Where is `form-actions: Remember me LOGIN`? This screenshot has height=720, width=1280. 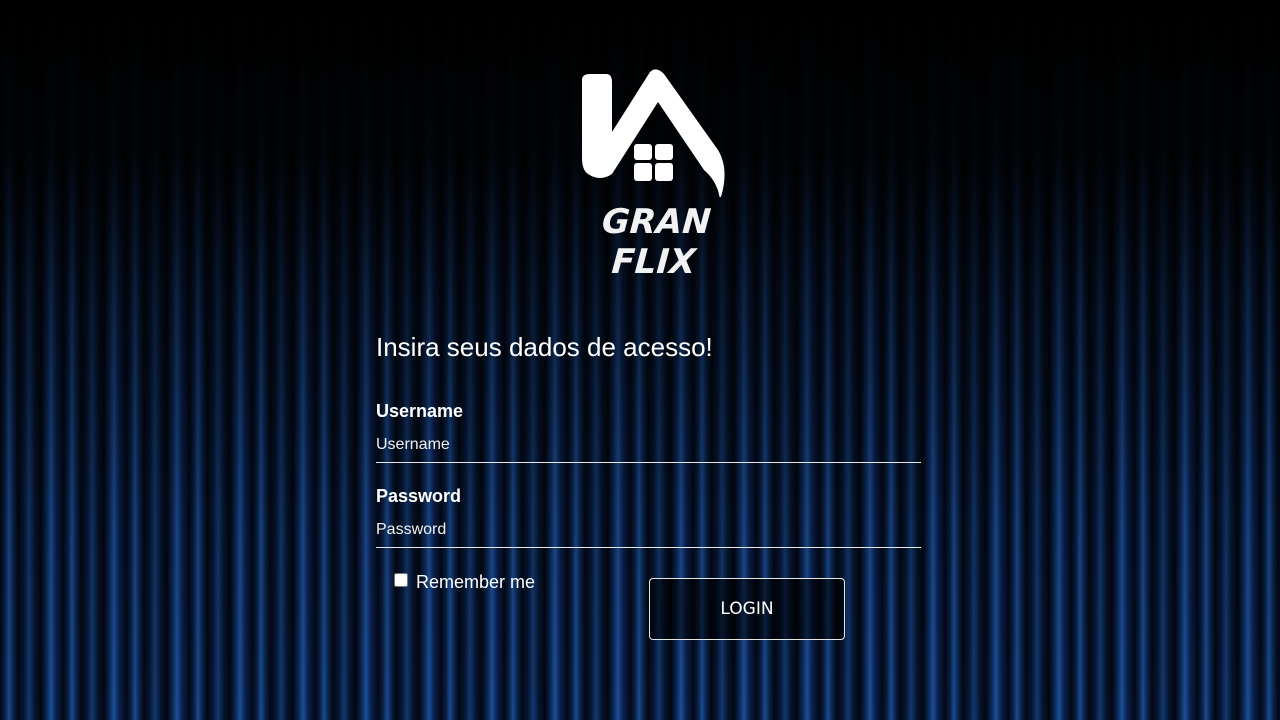
form-actions: Remember me LOGIN is located at coordinates (648, 605).